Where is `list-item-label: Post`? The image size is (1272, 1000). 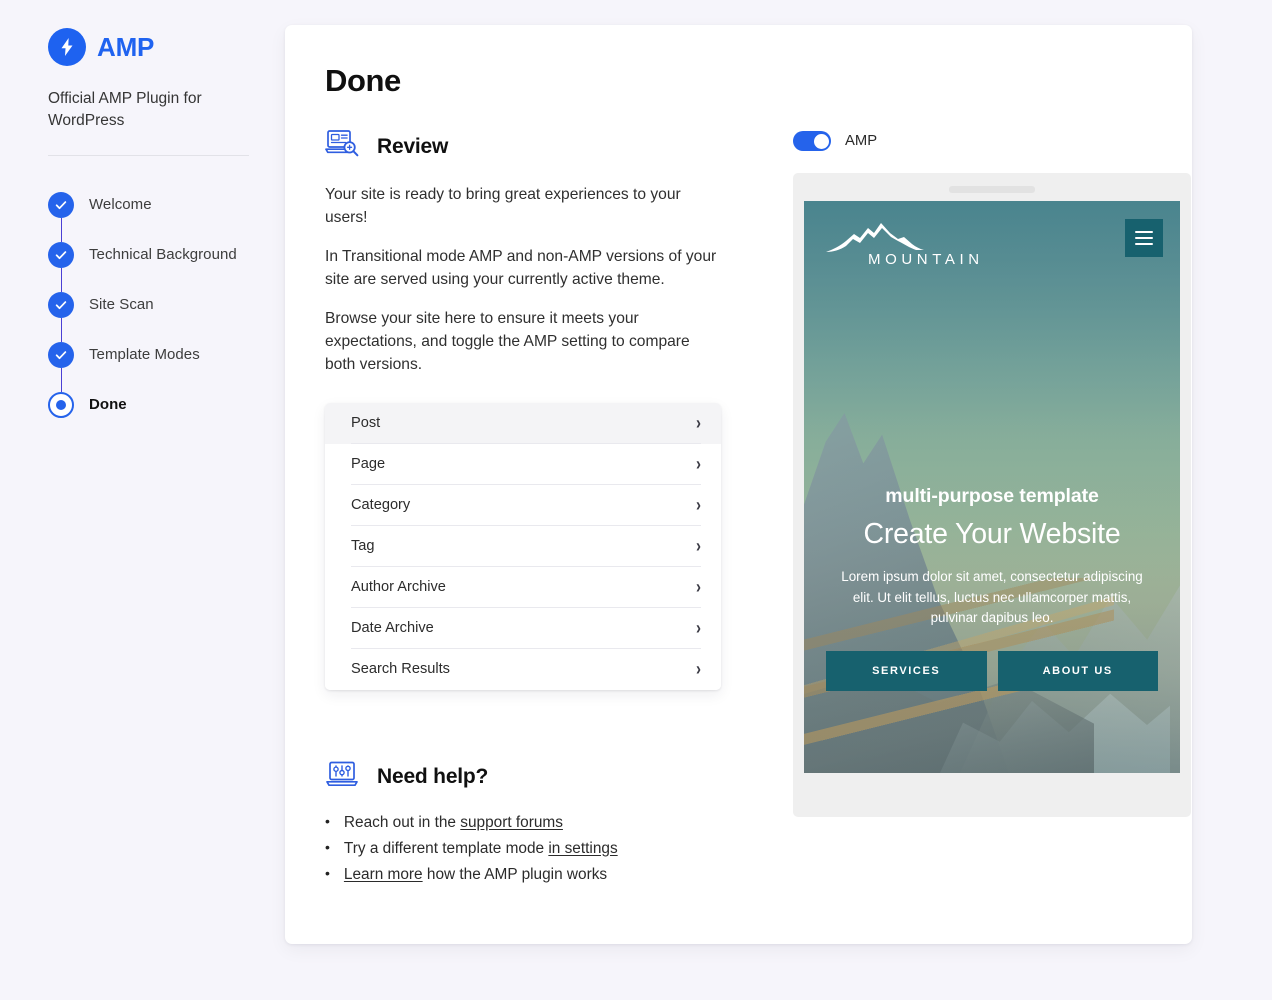 list-item-label: Post is located at coordinates (366, 423).